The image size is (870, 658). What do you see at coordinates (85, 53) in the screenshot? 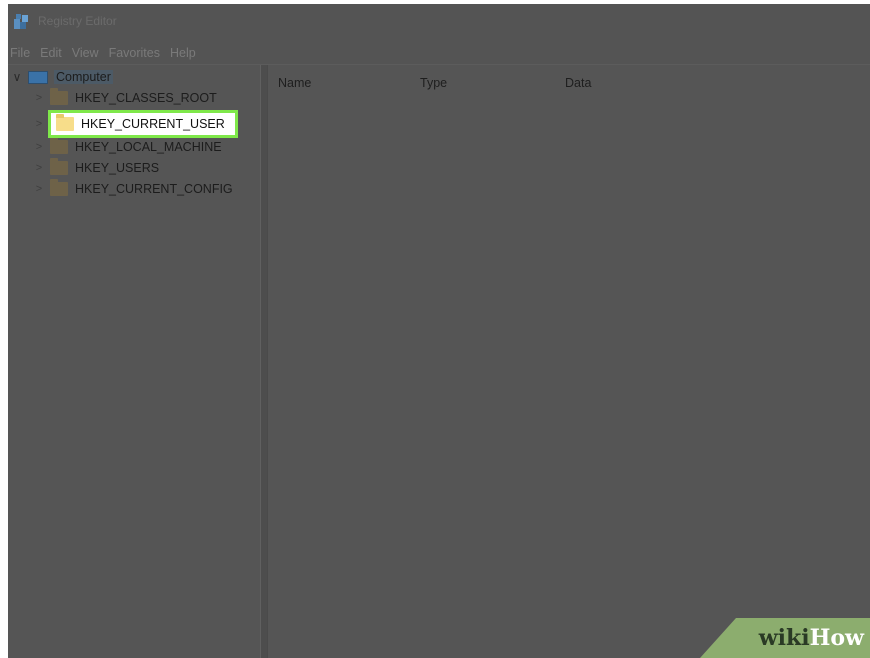
I see `menu-view: View` at bounding box center [85, 53].